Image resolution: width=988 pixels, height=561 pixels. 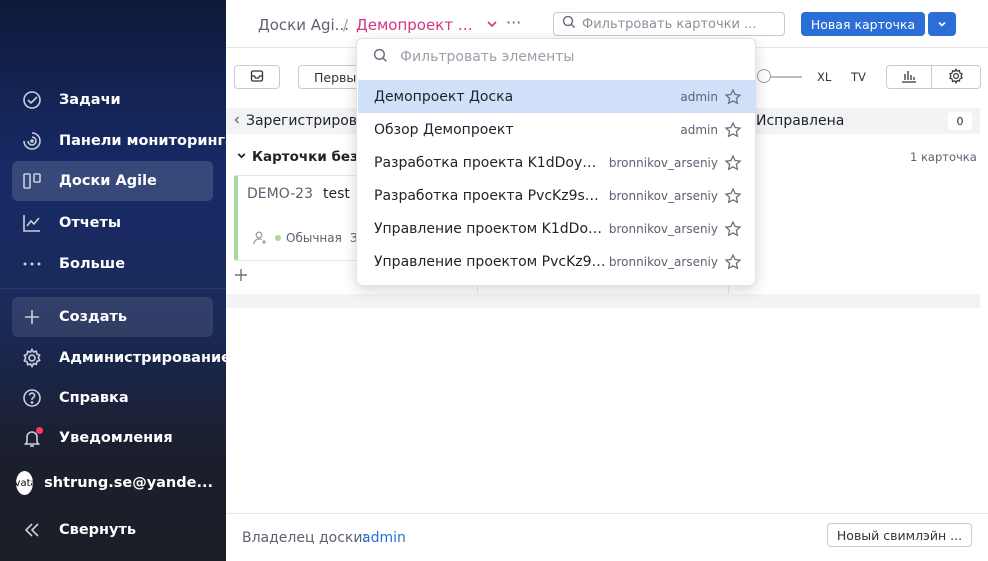 What do you see at coordinates (557, 129) in the screenshot?
I see `board-option: Обзор Демопроект admin` at bounding box center [557, 129].